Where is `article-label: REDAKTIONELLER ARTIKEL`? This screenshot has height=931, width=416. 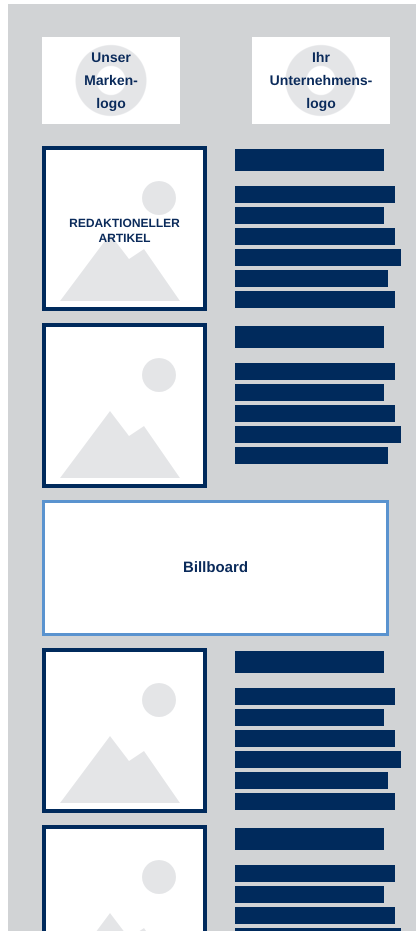
article-label: REDAKTIONELLER ARTIKEL is located at coordinates (124, 231).